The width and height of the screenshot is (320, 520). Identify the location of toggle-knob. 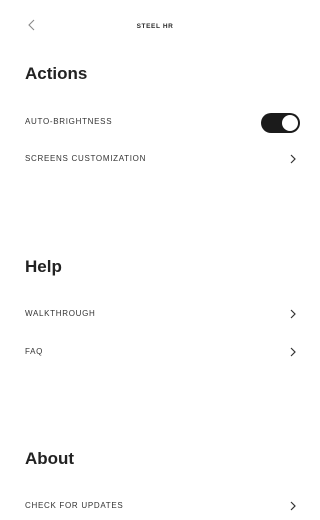
(290, 123).